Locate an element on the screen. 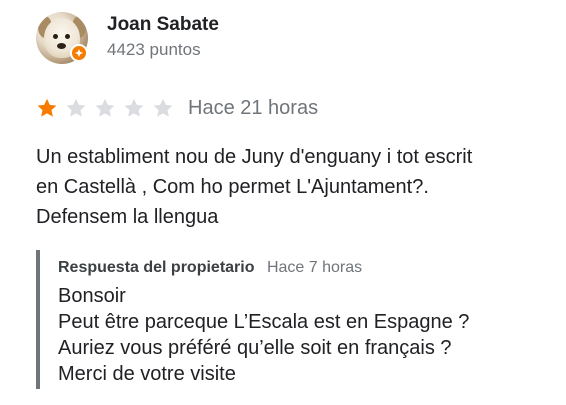  reviewer-name: Joan Sabate is located at coordinates (163, 25).